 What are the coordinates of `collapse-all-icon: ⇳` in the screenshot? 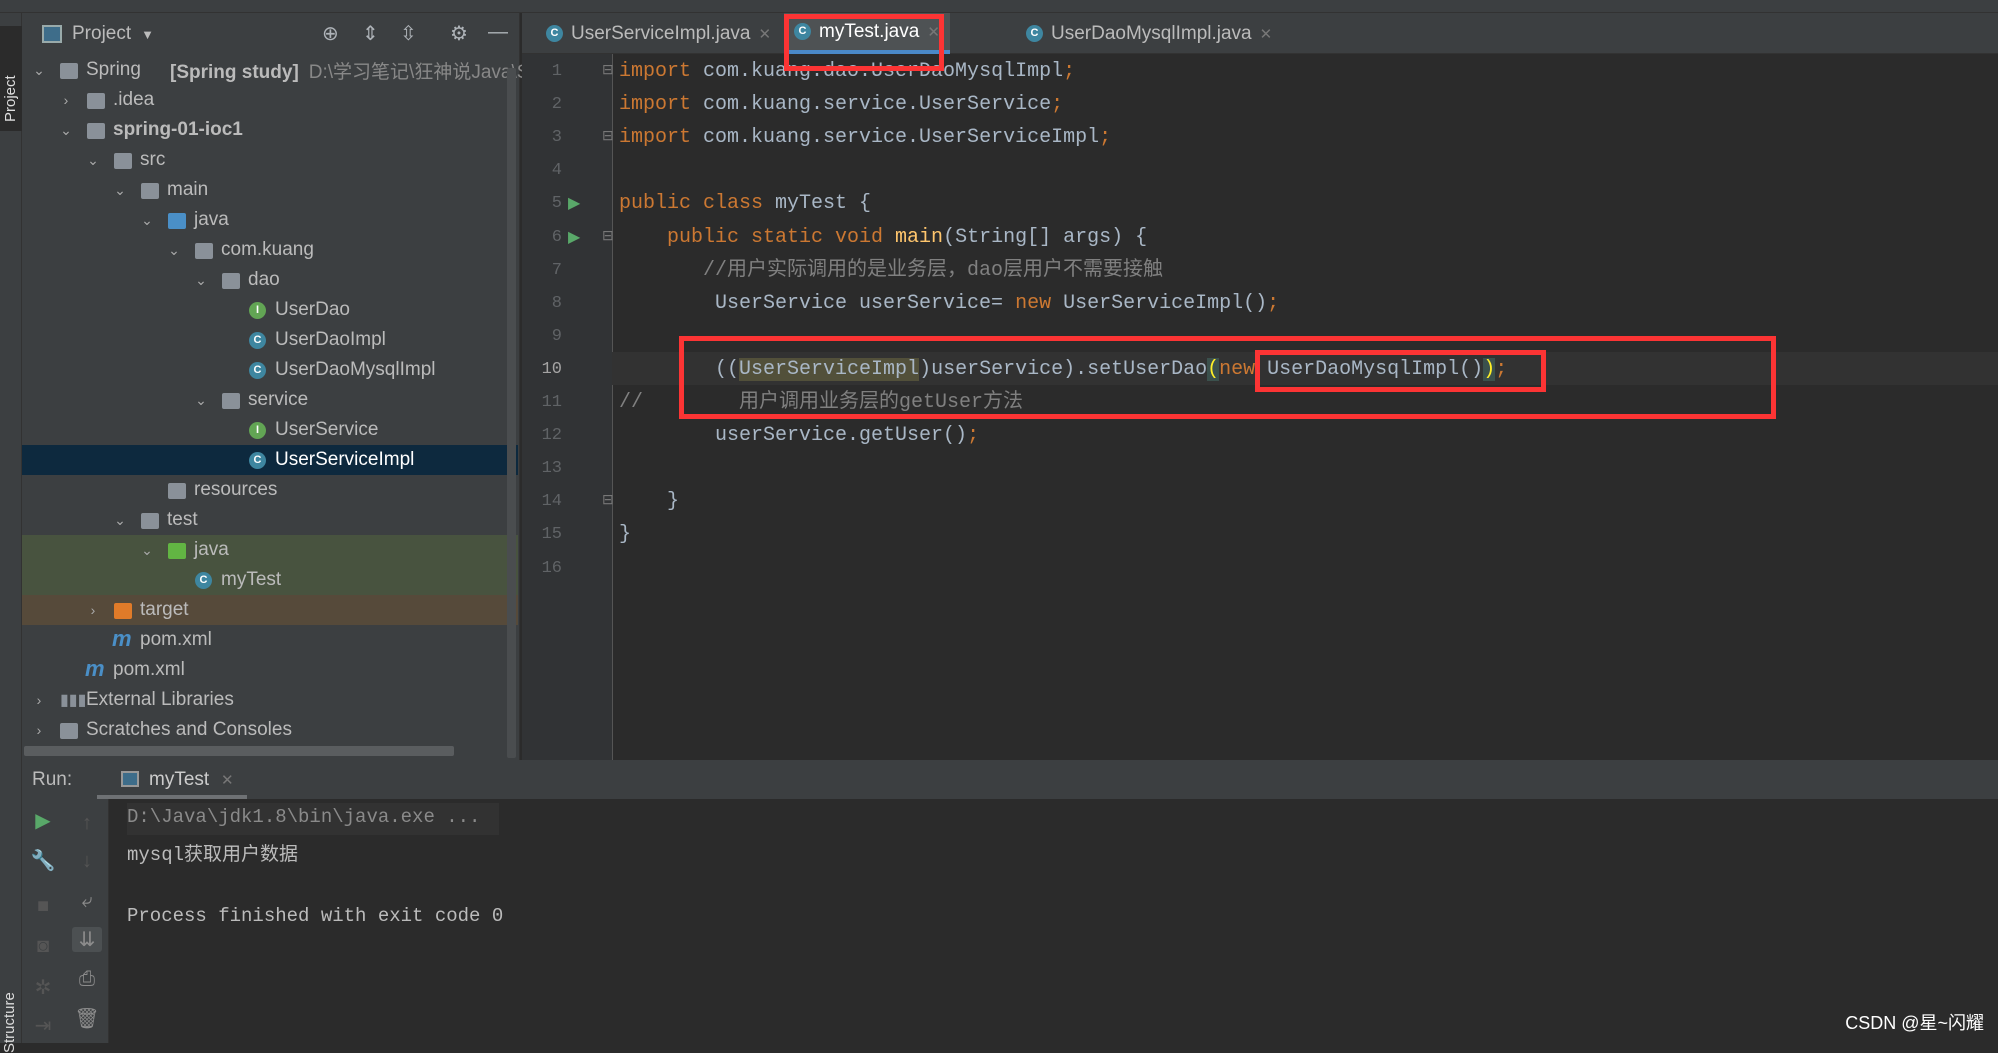 It's located at (408, 33).